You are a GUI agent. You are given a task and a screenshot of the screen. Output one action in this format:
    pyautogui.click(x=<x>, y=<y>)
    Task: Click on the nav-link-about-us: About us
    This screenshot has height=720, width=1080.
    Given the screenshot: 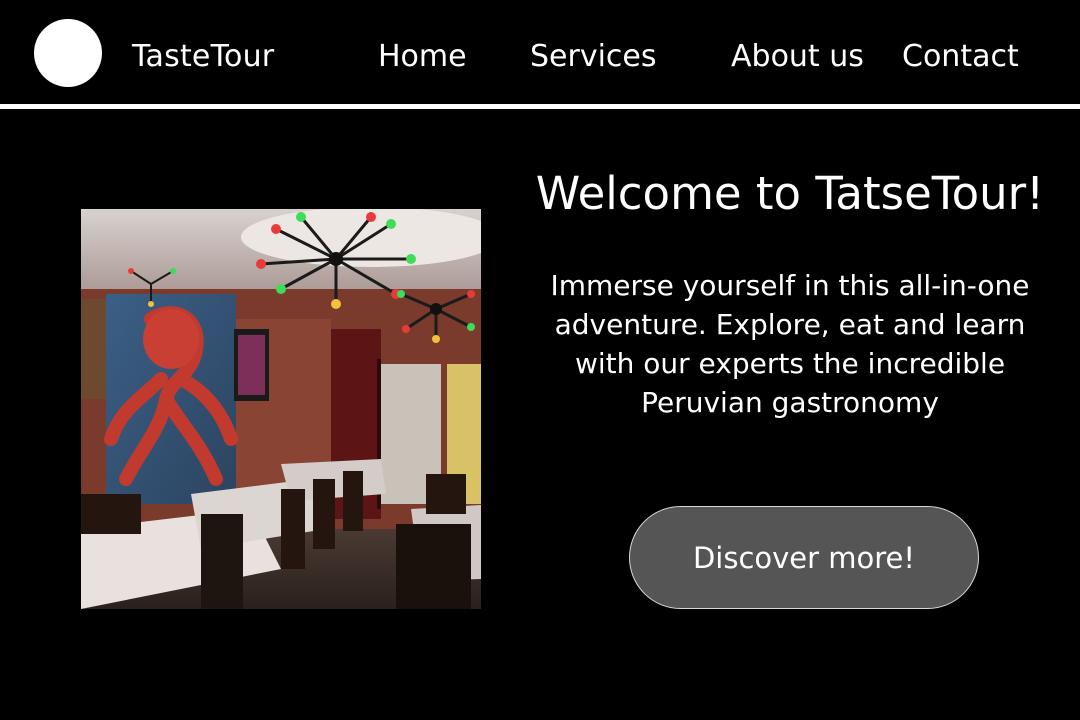 What is the action you would take?
    pyautogui.click(x=797, y=57)
    